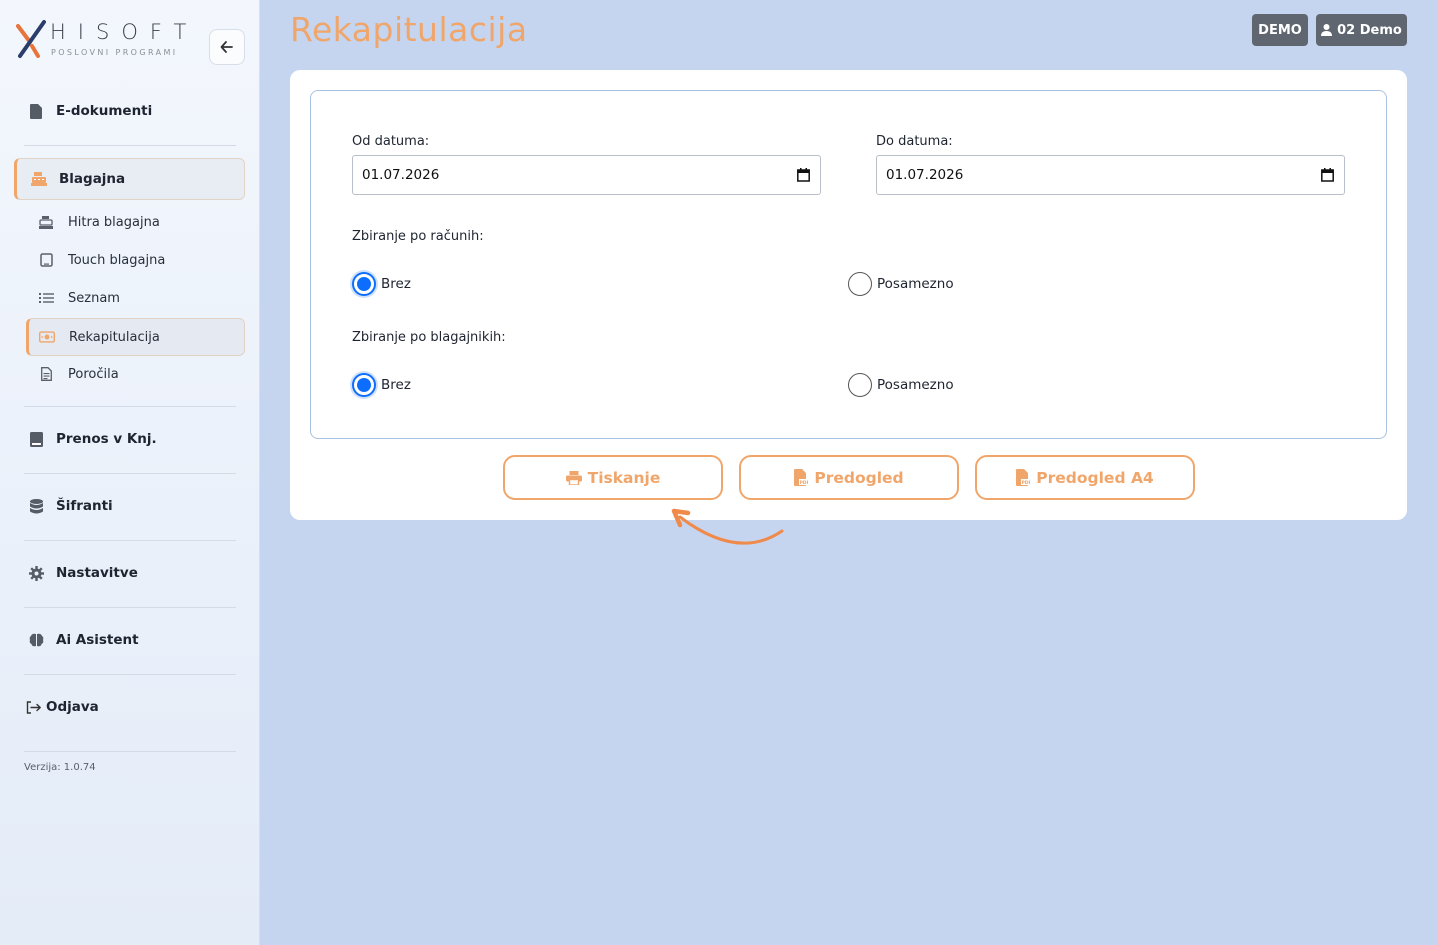 This screenshot has height=945, width=1437. Describe the element at coordinates (46, 298) in the screenshot. I see `list-icon` at that location.